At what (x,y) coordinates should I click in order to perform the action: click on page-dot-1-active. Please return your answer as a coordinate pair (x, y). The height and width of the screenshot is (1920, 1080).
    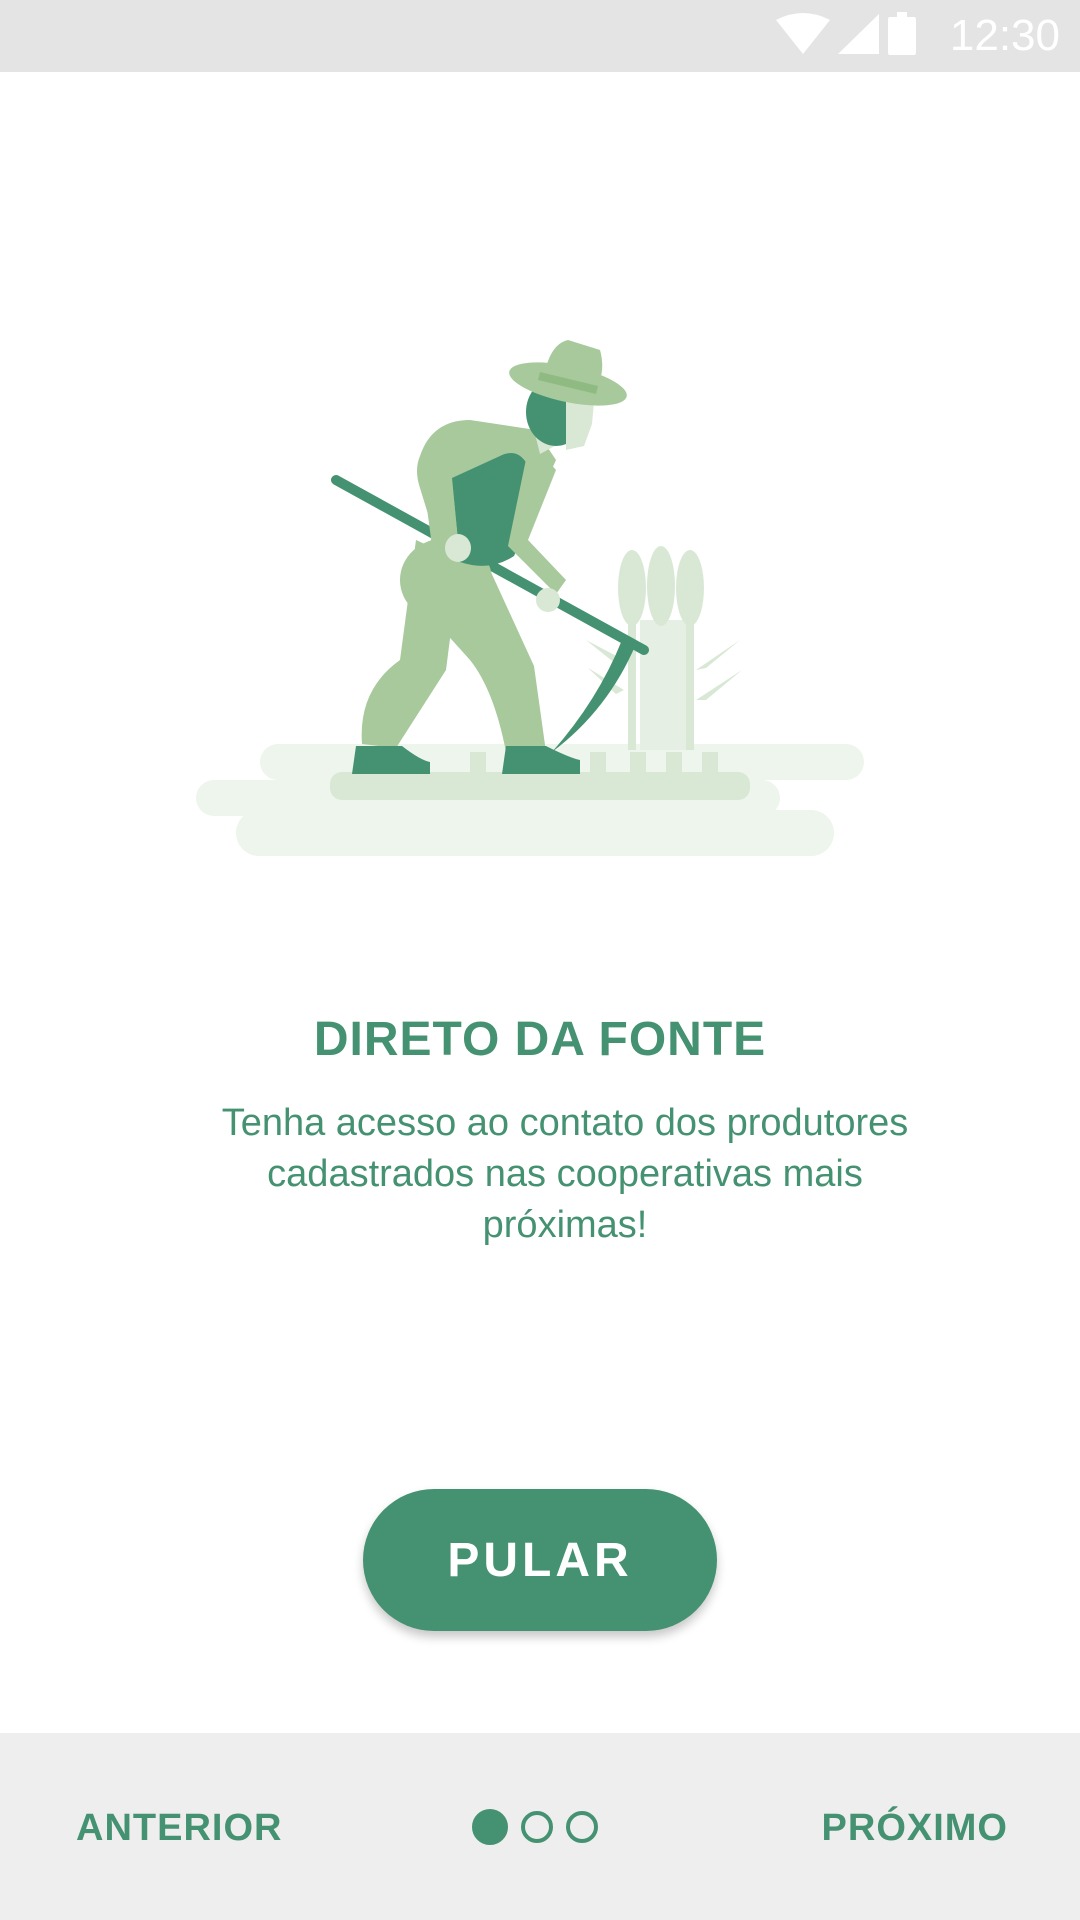
    Looking at the image, I should click on (490, 1827).